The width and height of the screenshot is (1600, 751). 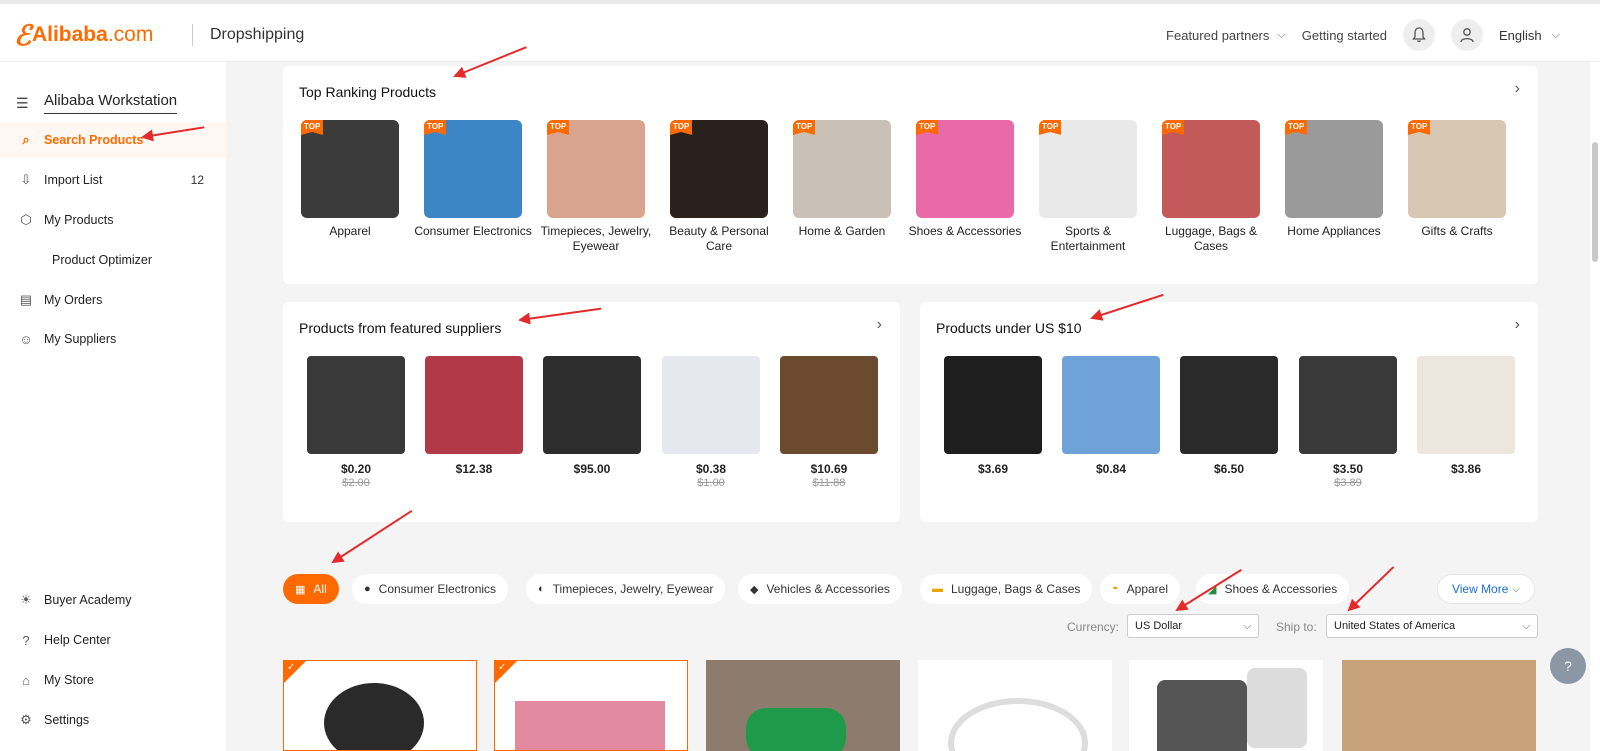 What do you see at coordinates (26, 139) in the screenshot?
I see `search-icon: ⌕` at bounding box center [26, 139].